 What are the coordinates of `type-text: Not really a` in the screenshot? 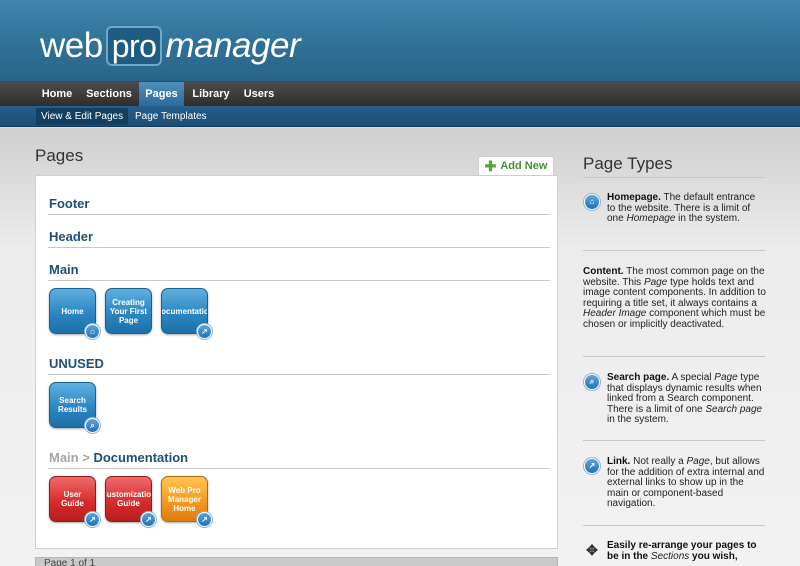 It's located at (658, 461).